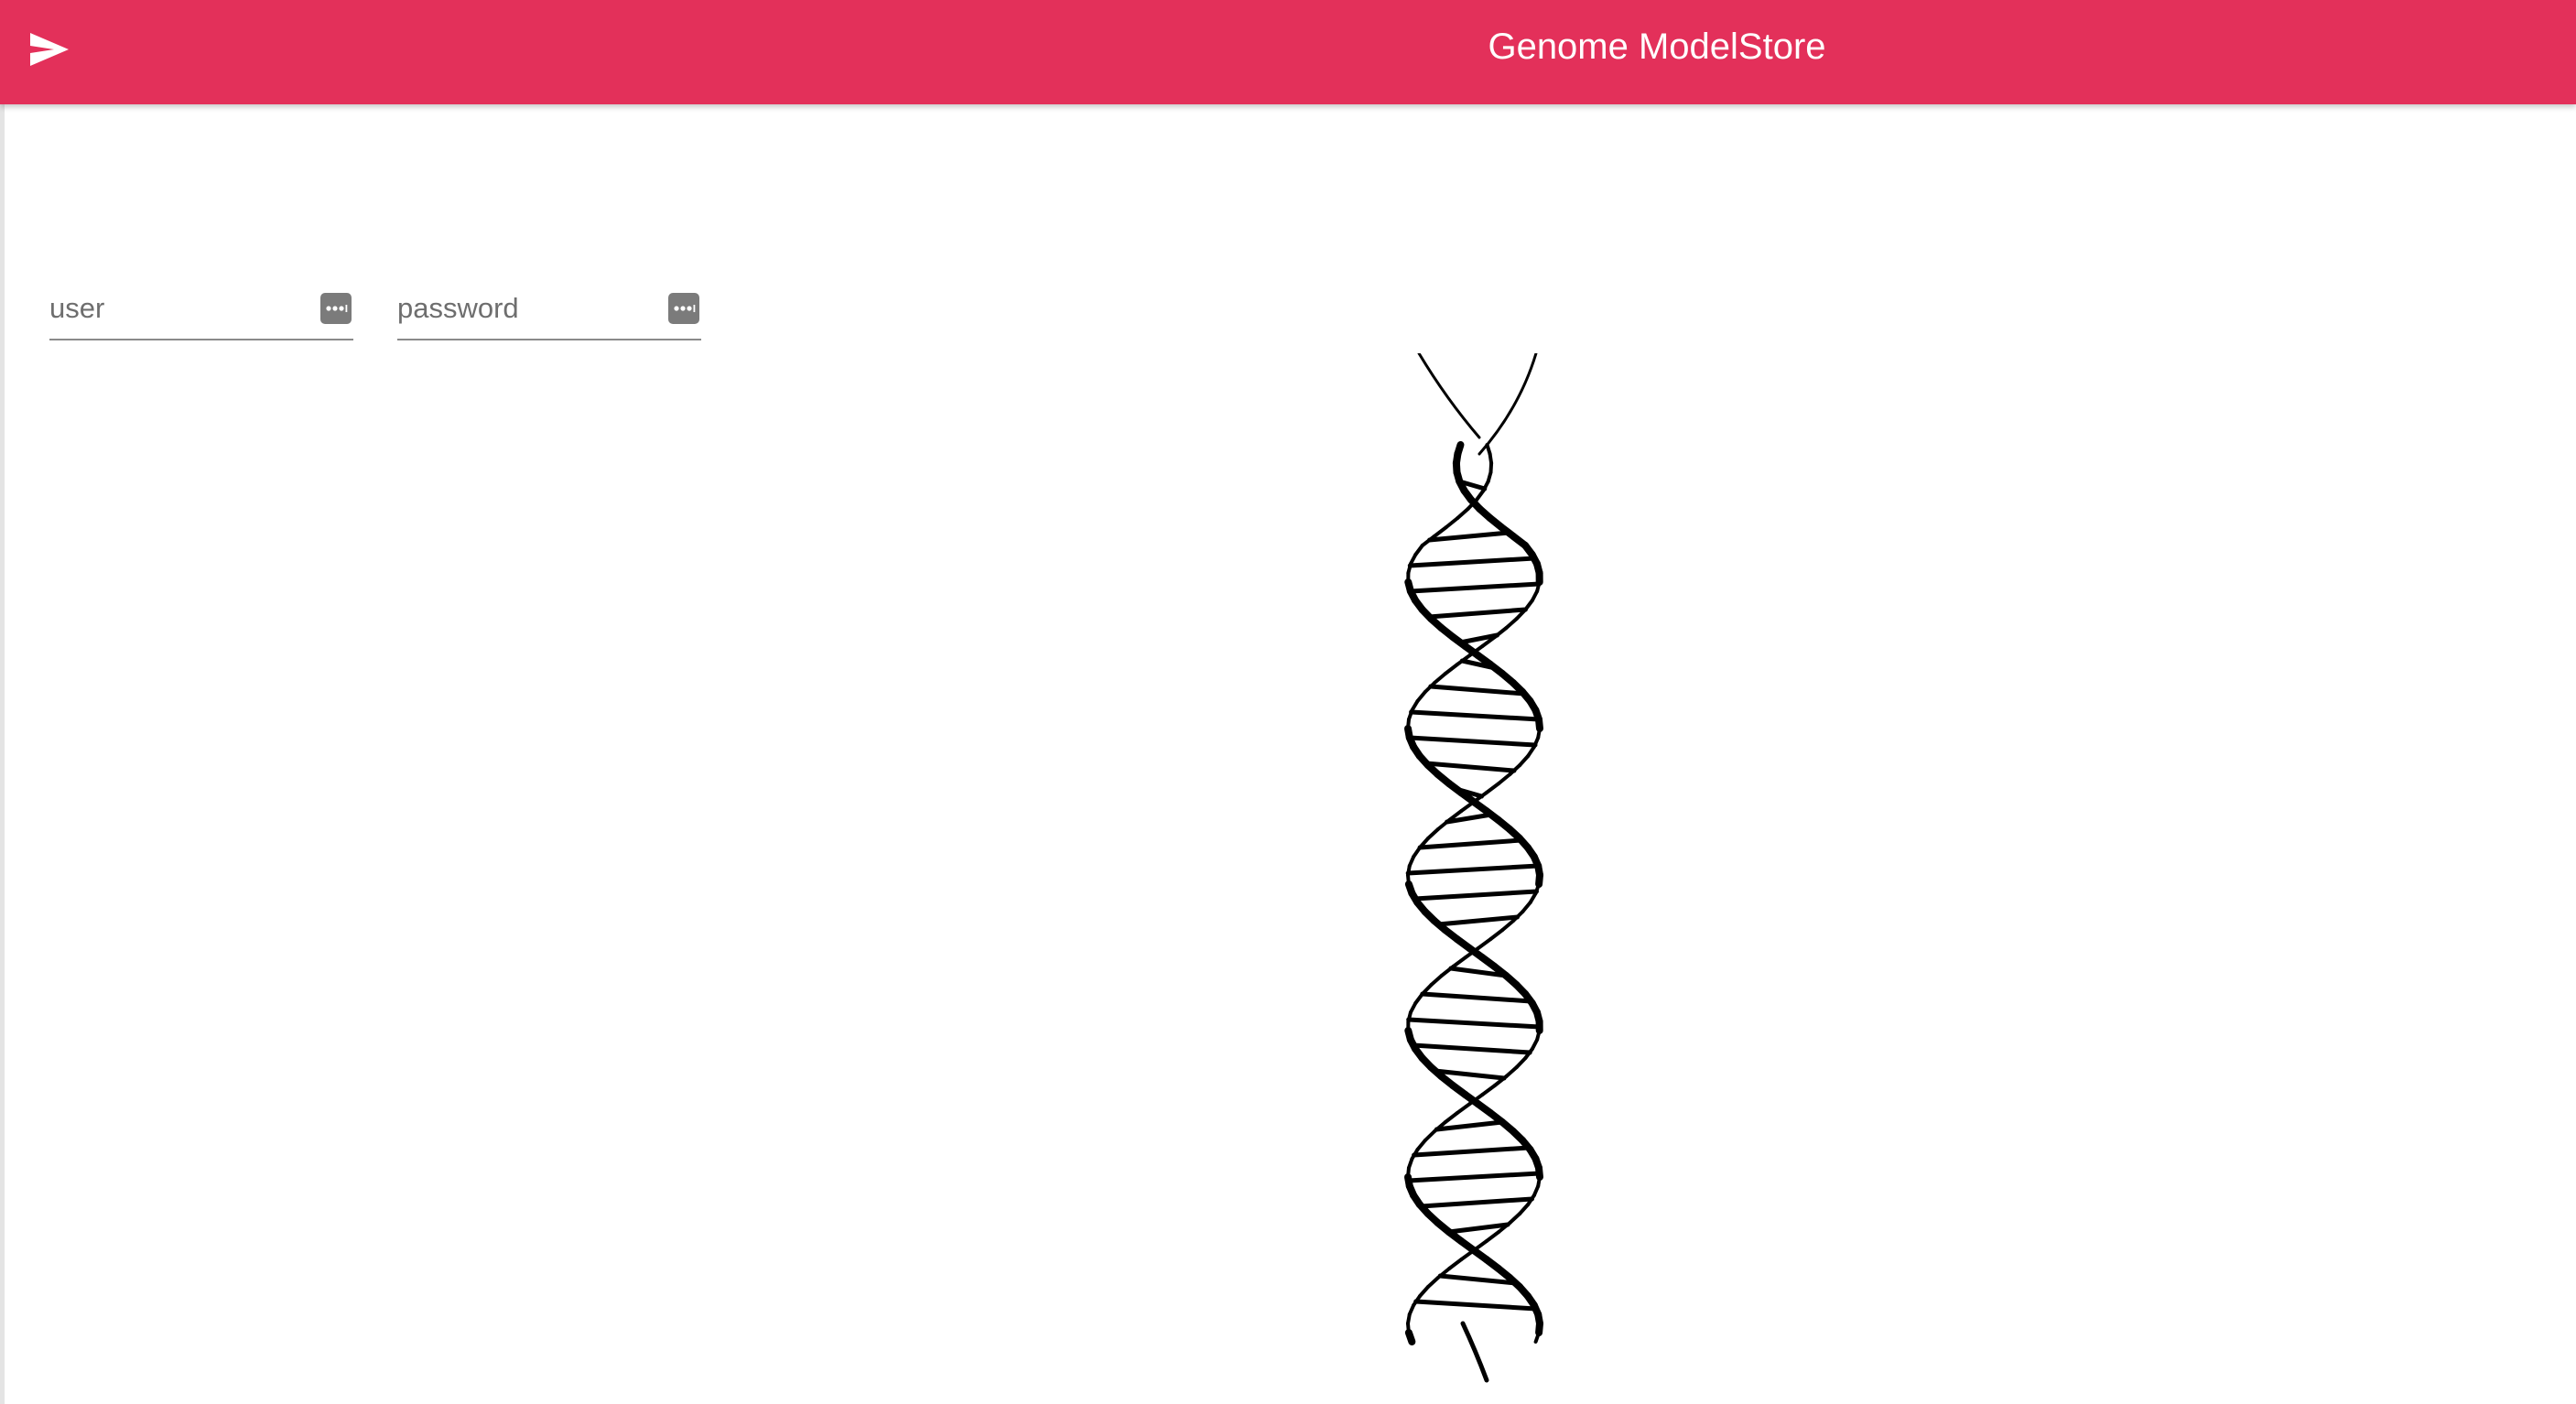 This screenshot has height=1404, width=2576. I want to click on app-title: Genome ModelStore, so click(1657, 47).